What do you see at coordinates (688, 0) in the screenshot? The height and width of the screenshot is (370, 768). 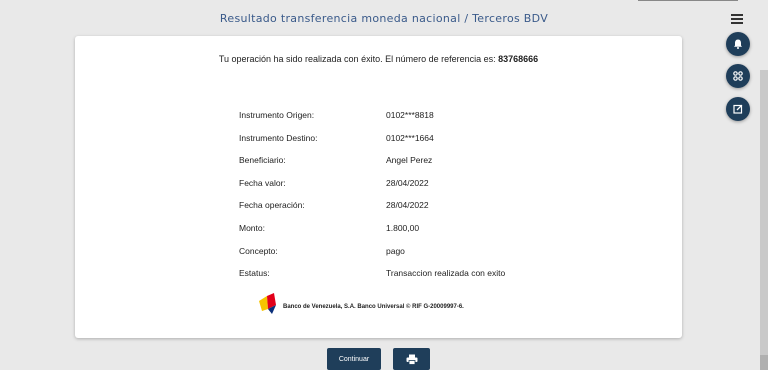 I see `top-divider` at bounding box center [688, 0].